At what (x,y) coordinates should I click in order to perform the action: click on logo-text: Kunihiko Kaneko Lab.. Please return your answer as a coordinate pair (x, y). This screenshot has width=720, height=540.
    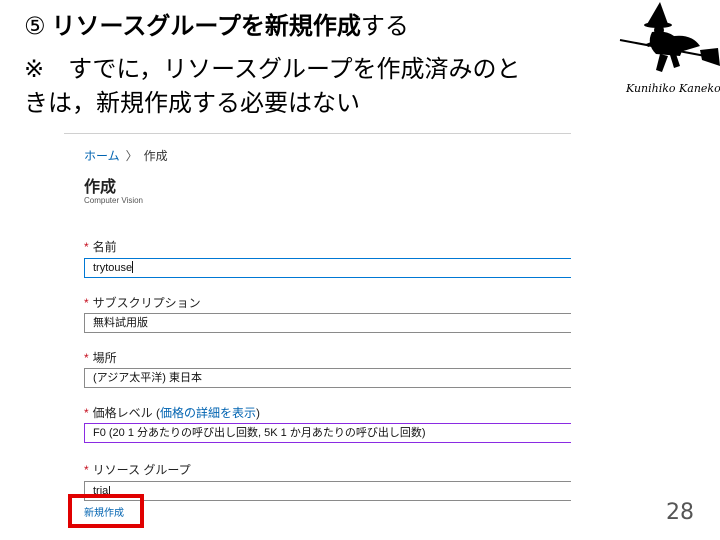
    Looking at the image, I should click on (673, 88).